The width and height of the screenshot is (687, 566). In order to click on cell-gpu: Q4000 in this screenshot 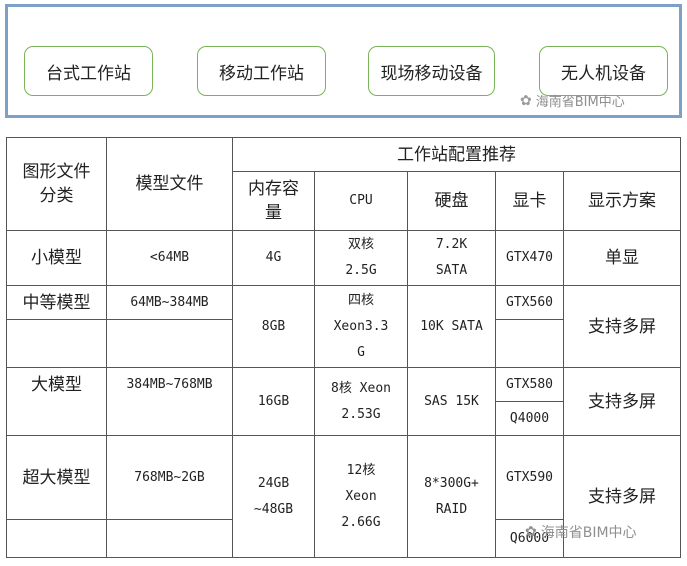, I will do `click(529, 418)`.